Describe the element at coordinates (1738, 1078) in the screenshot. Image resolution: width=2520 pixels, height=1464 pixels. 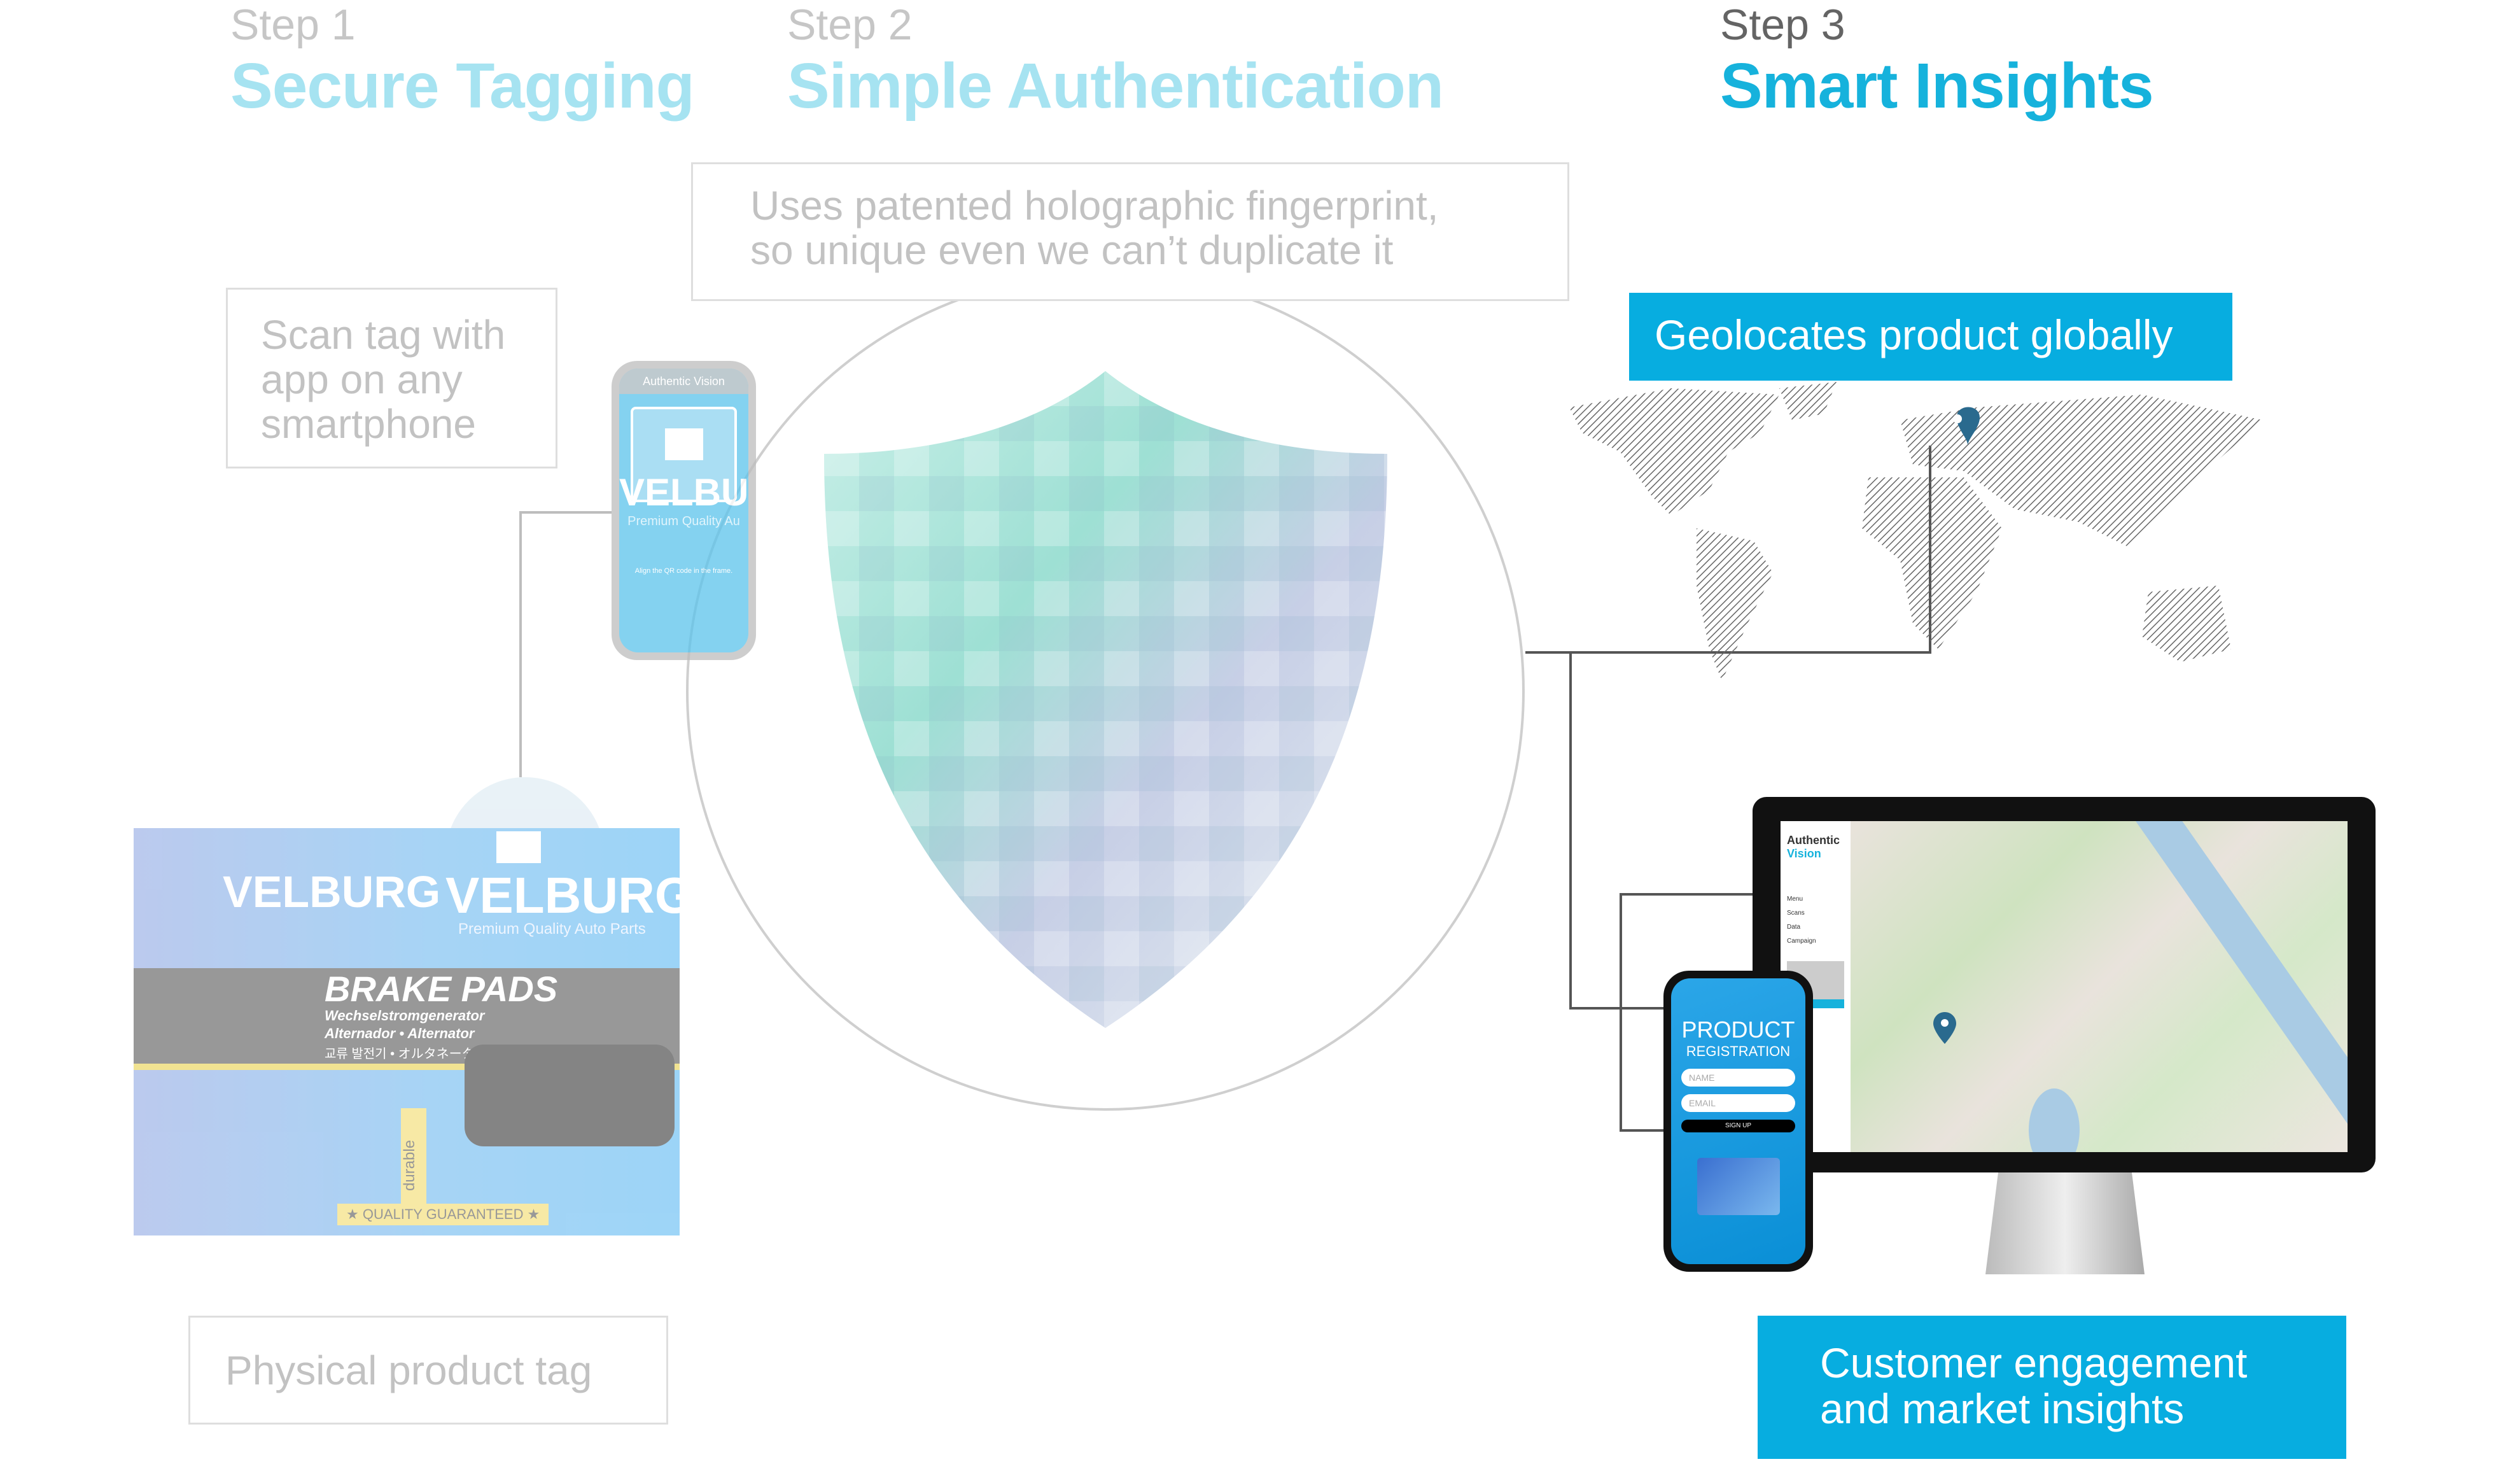
I see `name-input: NAME` at that location.